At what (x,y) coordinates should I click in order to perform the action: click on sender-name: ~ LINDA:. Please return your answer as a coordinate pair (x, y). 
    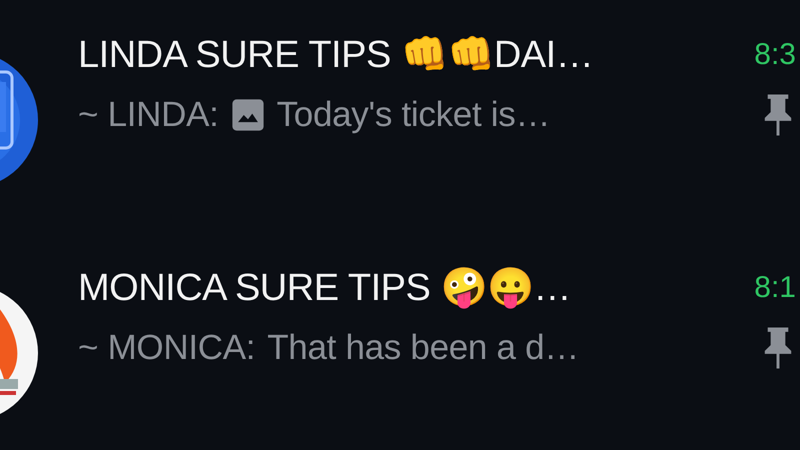
    Looking at the image, I should click on (148, 115).